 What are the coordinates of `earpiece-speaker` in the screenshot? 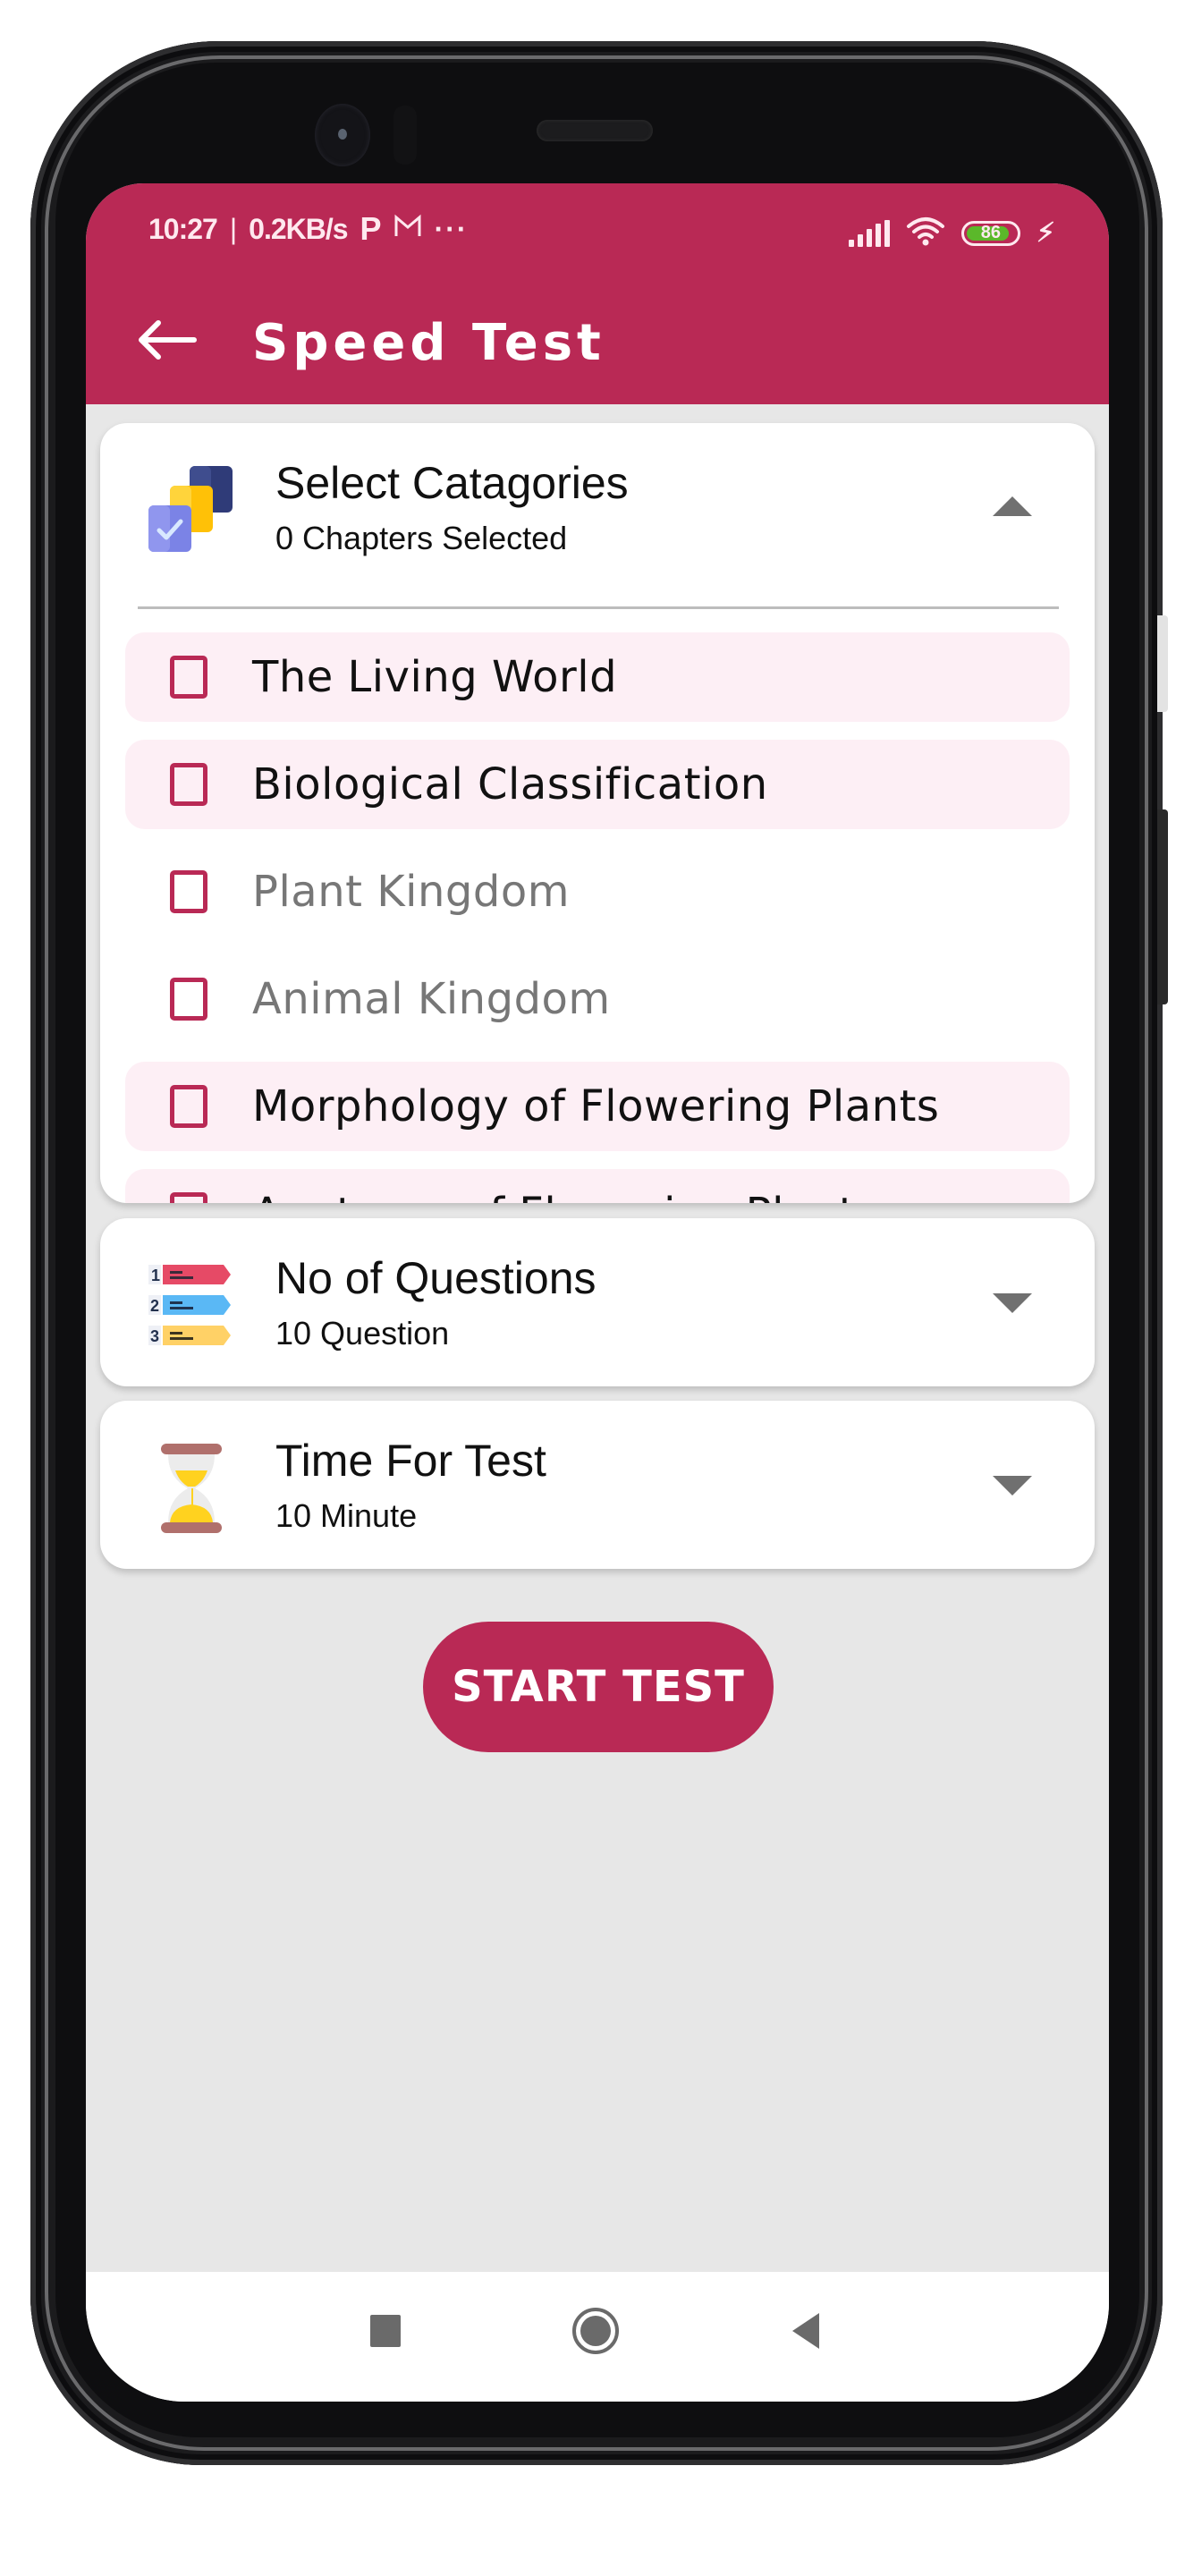 It's located at (595, 130).